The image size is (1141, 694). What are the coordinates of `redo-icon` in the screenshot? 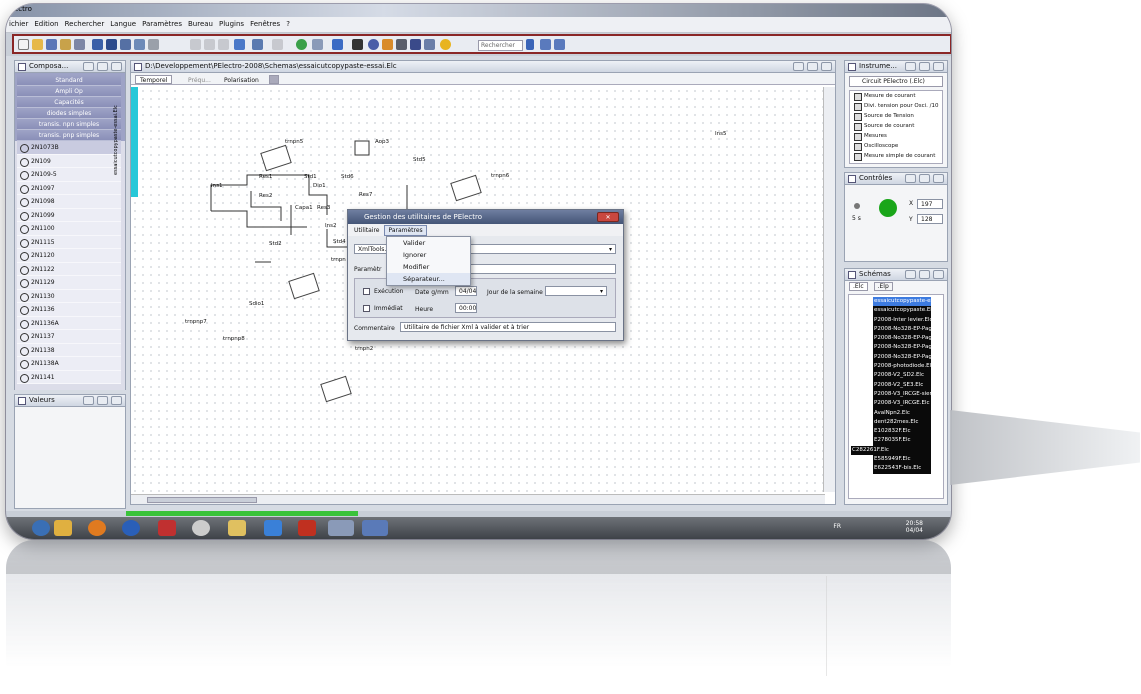 It's located at (277, 44).